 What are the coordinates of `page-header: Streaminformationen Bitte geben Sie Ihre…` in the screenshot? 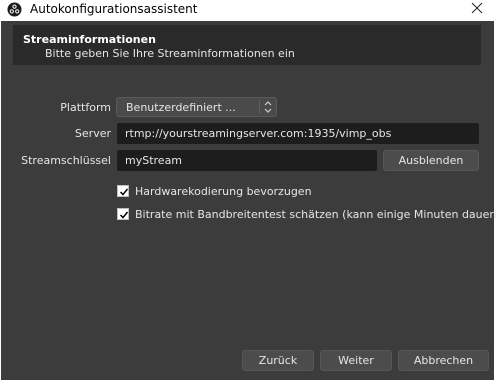 It's located at (247, 45).